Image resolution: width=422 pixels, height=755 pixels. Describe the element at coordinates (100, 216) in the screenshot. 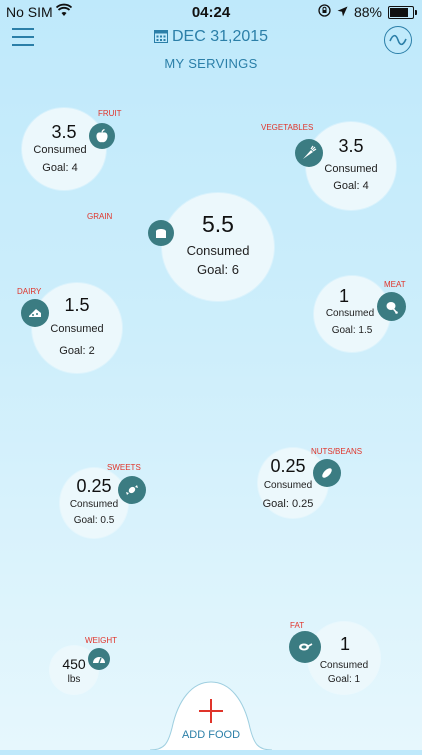

I see `grain-category-label: GRAIN` at that location.